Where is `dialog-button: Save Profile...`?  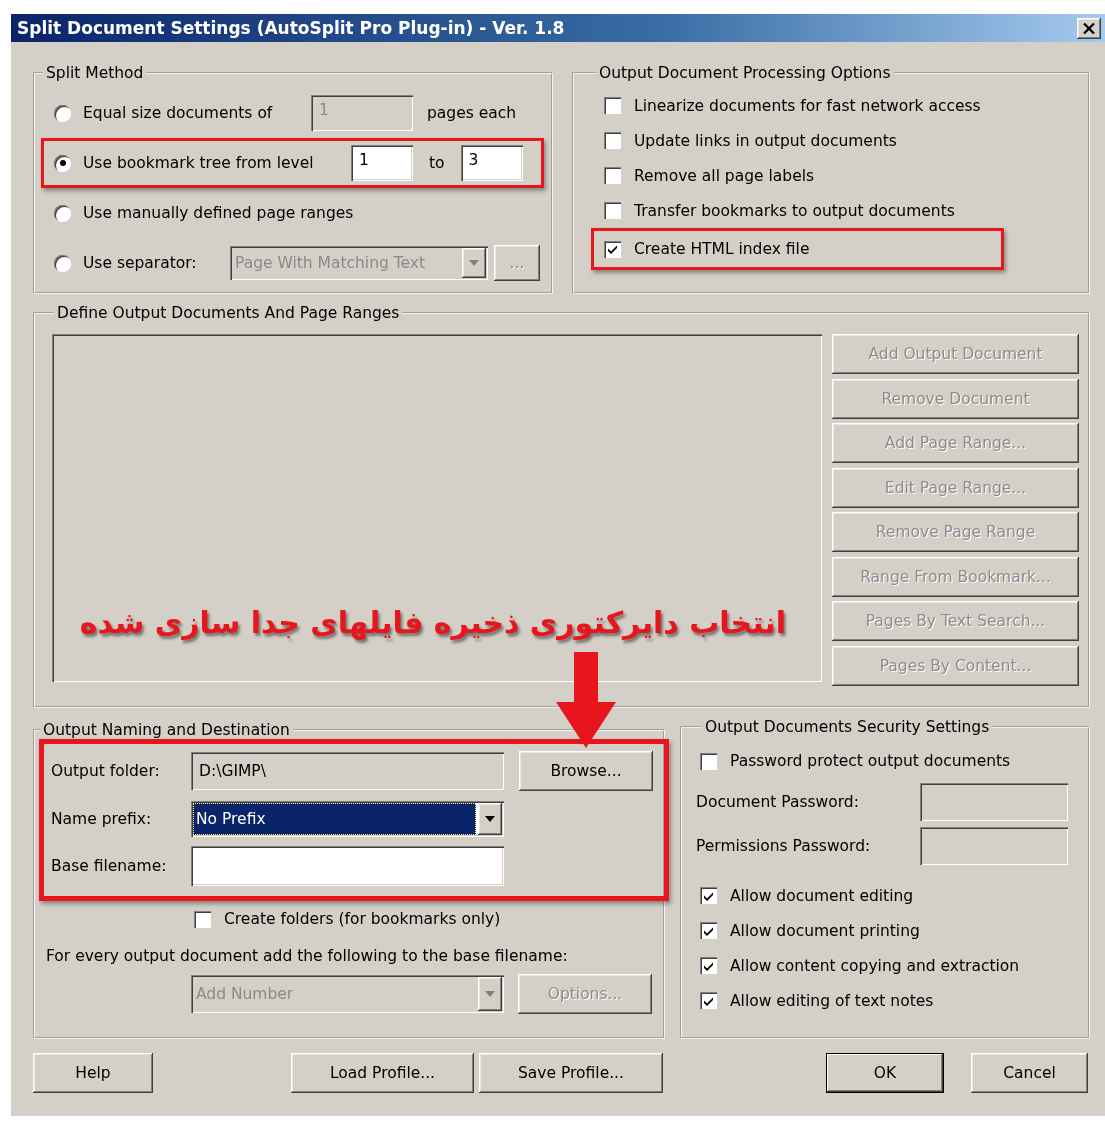 dialog-button: Save Profile... is located at coordinates (571, 1073).